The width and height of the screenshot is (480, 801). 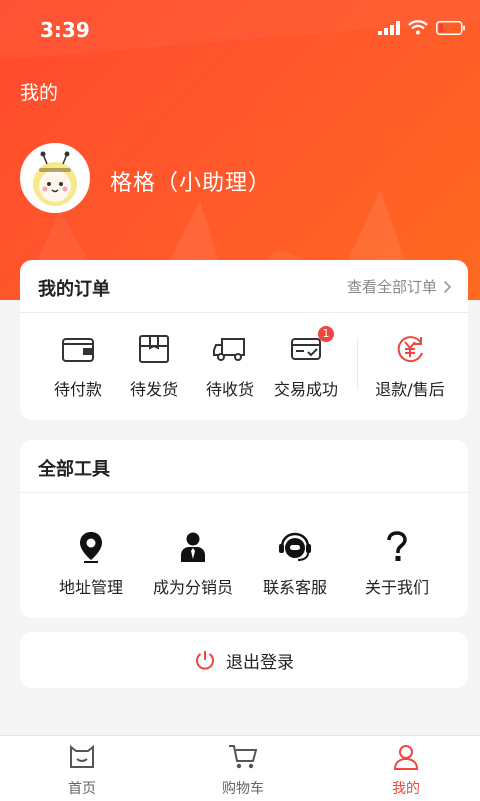 I want to click on tab-profile: 我的, so click(x=406, y=770).